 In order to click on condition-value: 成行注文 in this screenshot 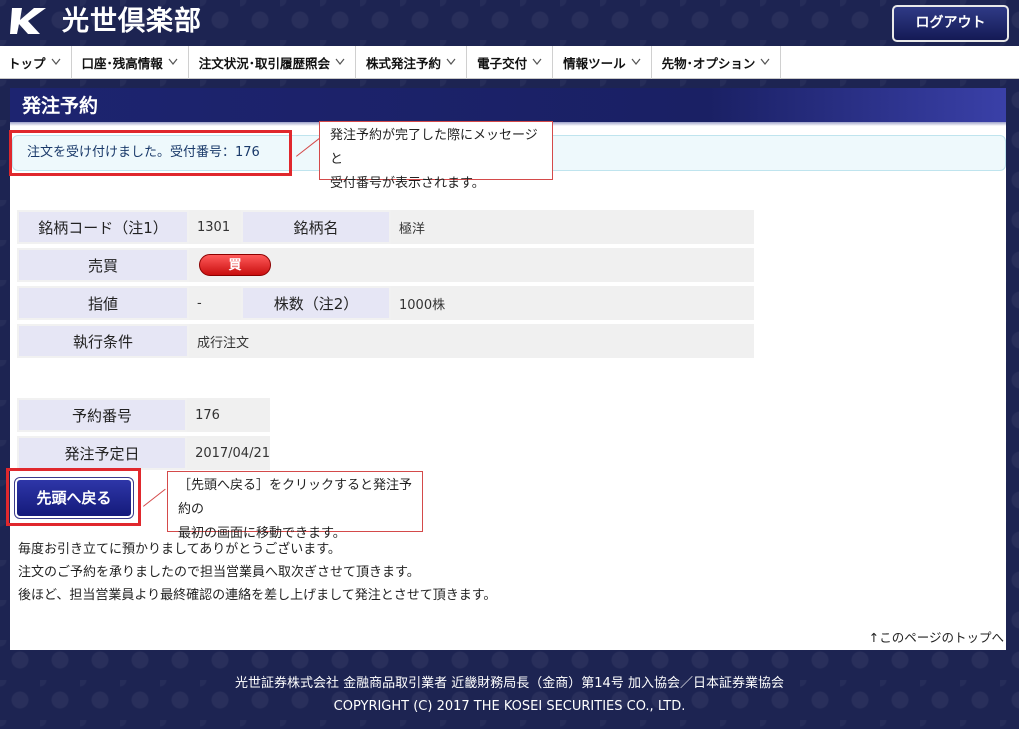, I will do `click(471, 341)`.